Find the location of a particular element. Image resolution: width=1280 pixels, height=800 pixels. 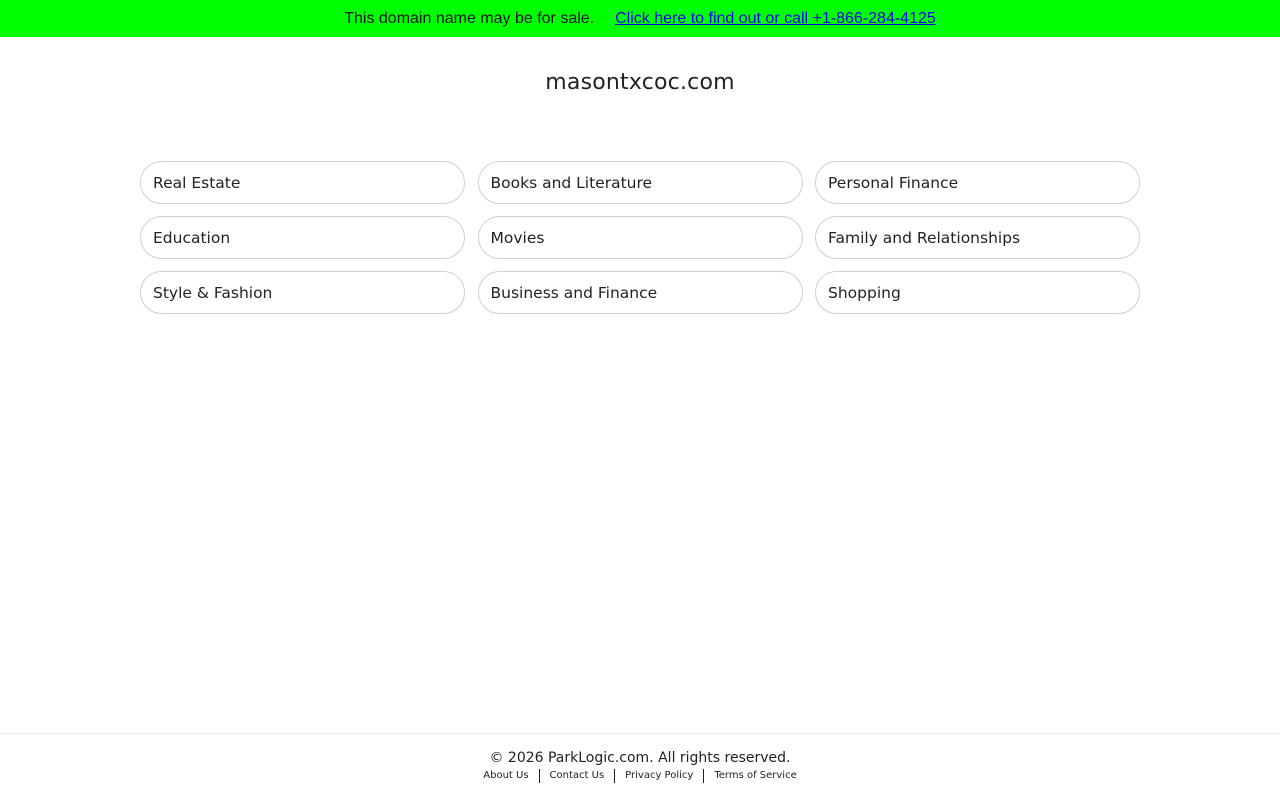

related-link-real-estate: Real Estate is located at coordinates (302, 182).